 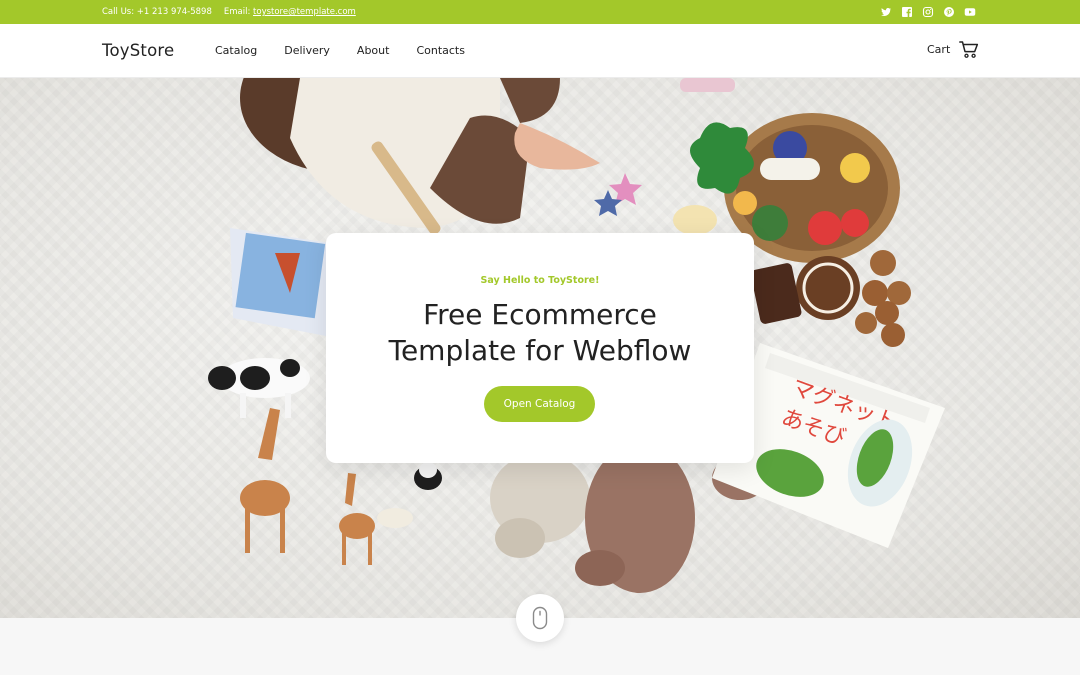 What do you see at coordinates (939, 49) in the screenshot?
I see `cart-label: Cart` at bounding box center [939, 49].